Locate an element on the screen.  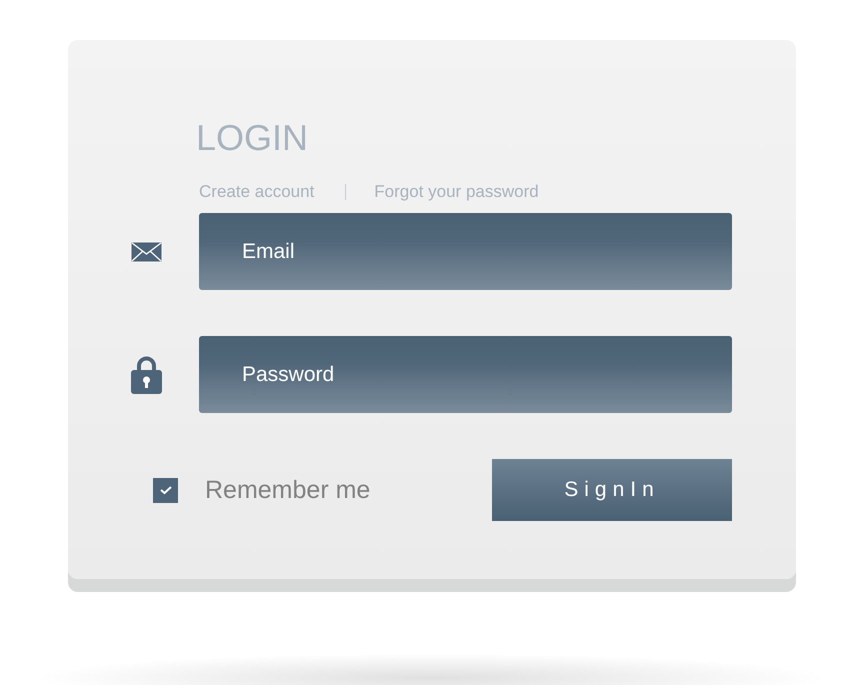
password-field: Password is located at coordinates (465, 374).